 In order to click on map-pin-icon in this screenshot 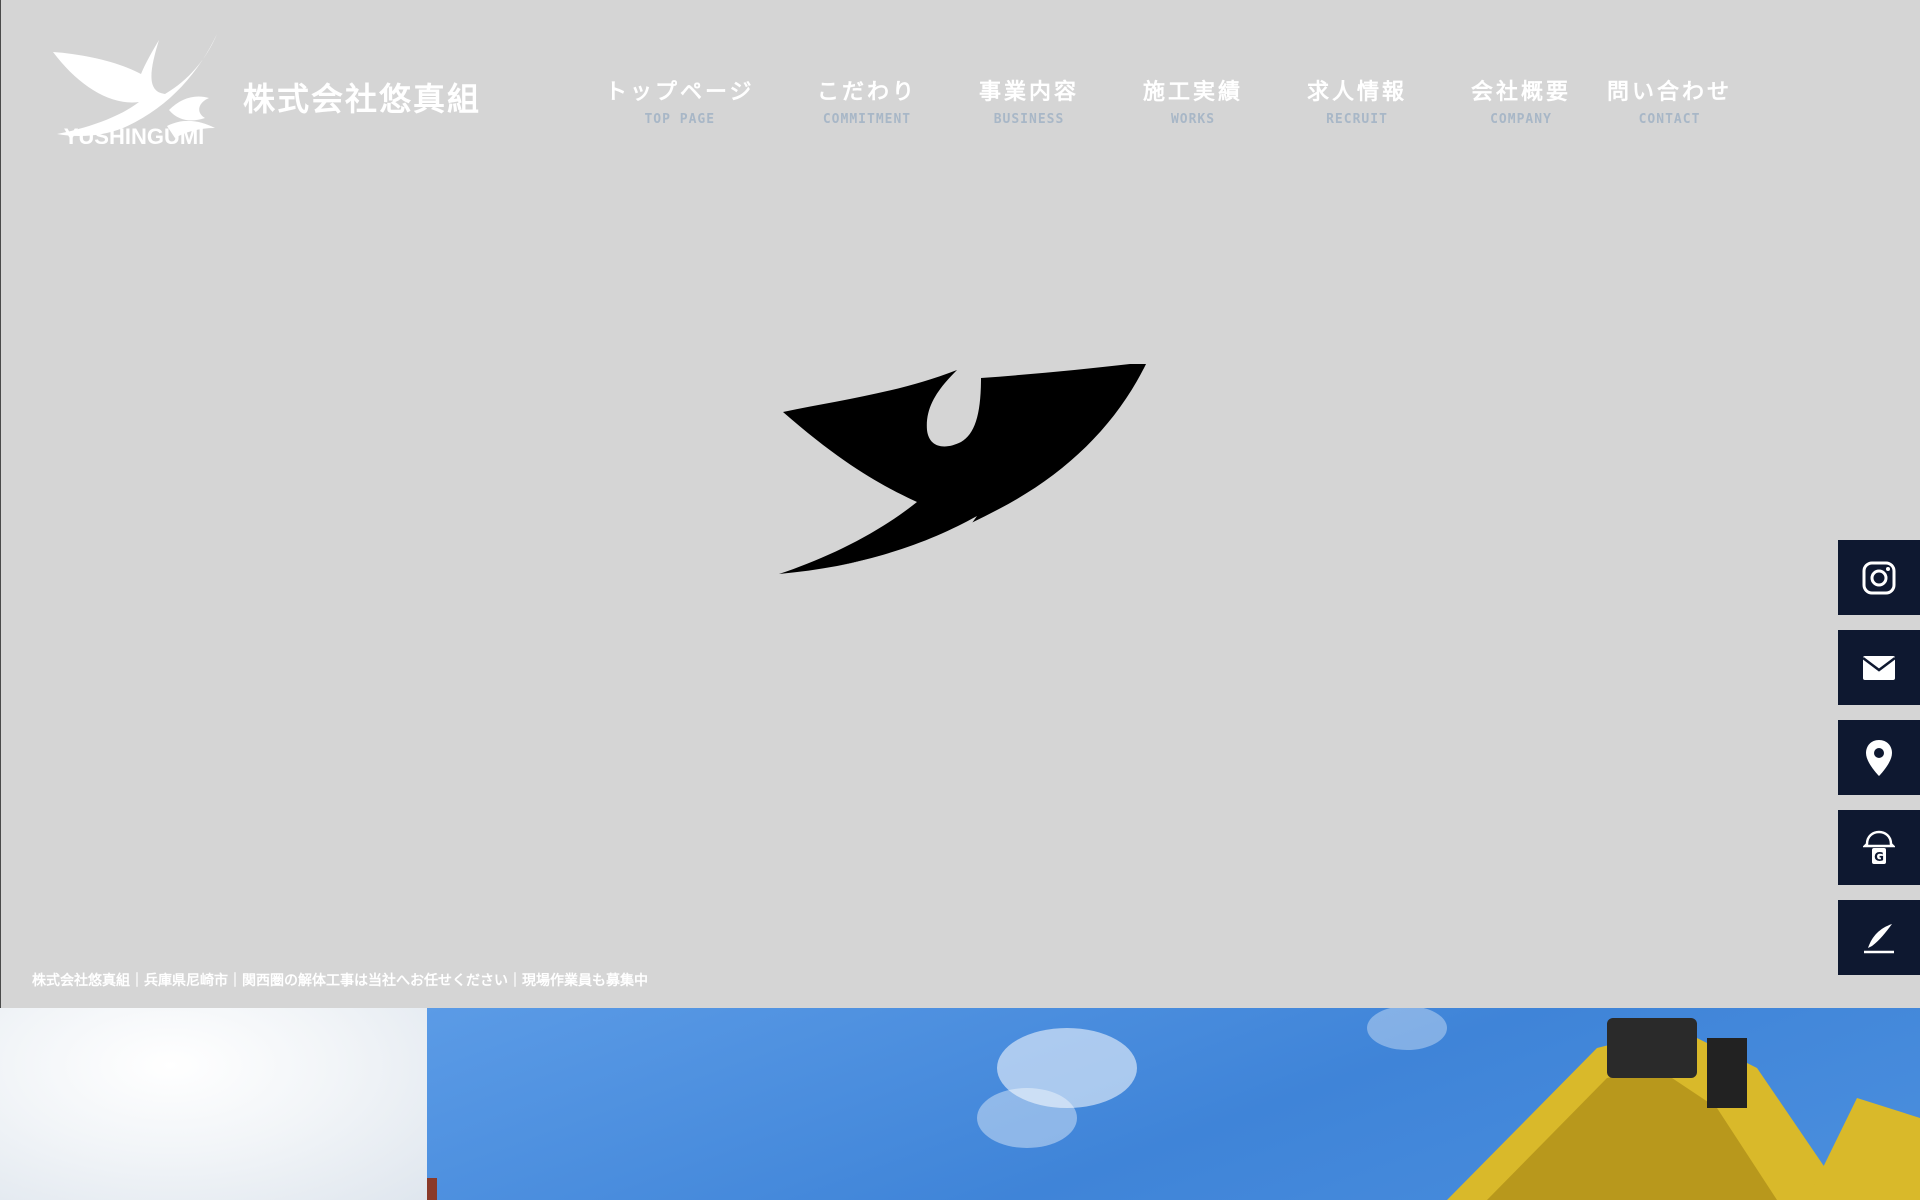, I will do `click(1879, 757)`.